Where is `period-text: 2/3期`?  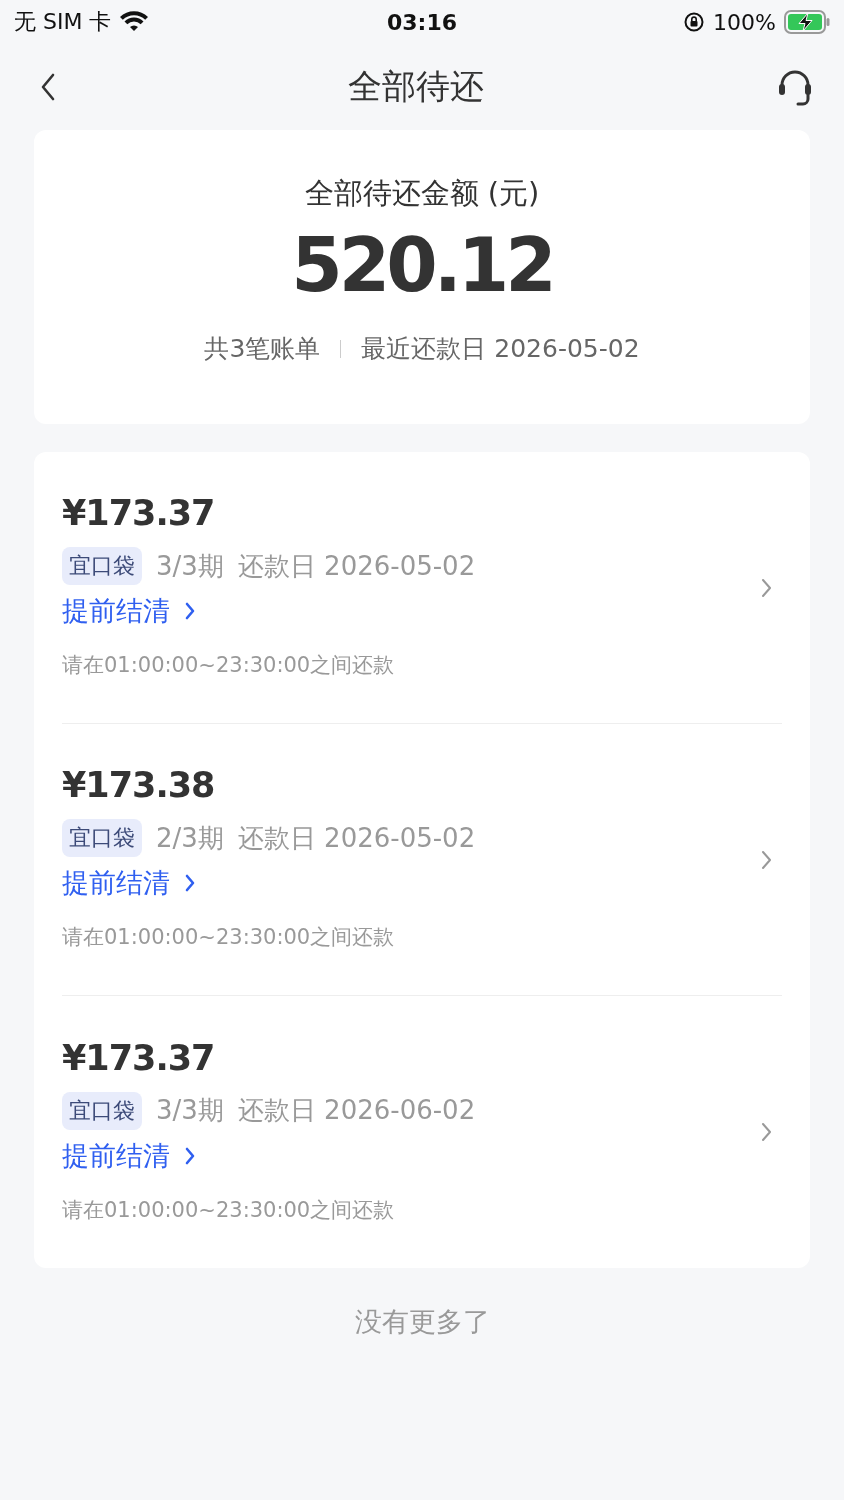 period-text: 2/3期 is located at coordinates (190, 838).